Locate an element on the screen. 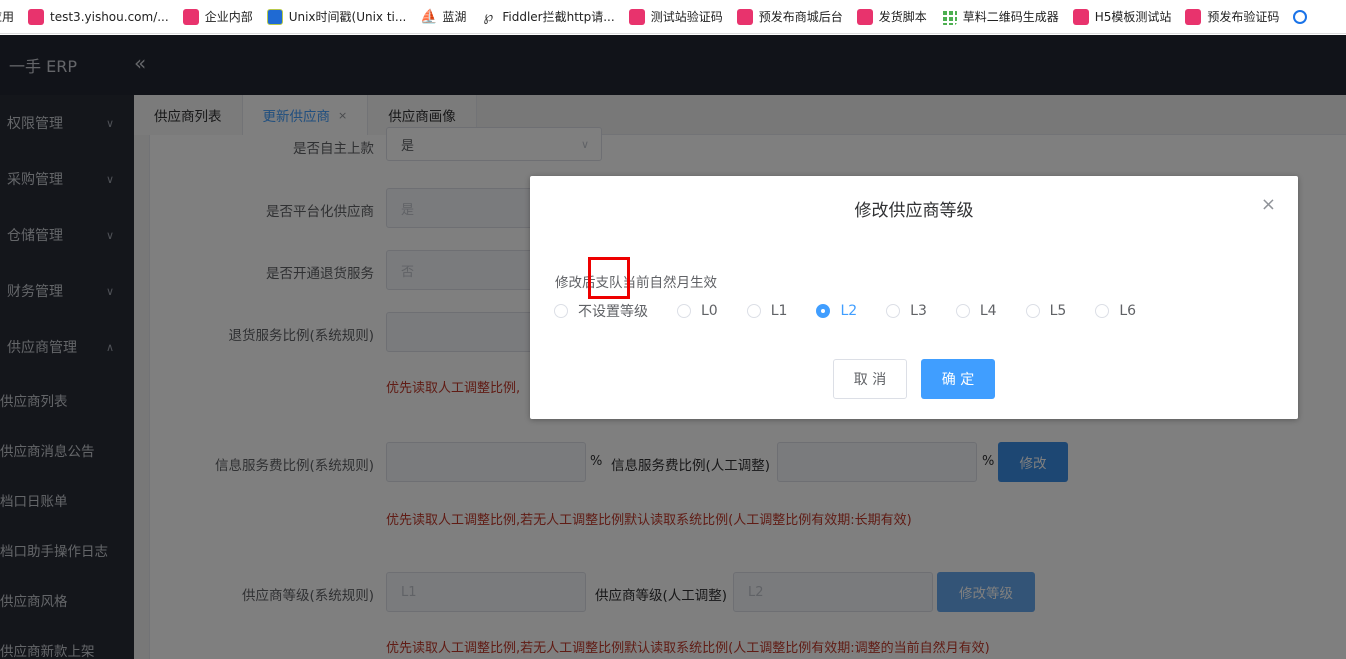 The height and width of the screenshot is (659, 1346). radio-label: L2 is located at coordinates (849, 311).